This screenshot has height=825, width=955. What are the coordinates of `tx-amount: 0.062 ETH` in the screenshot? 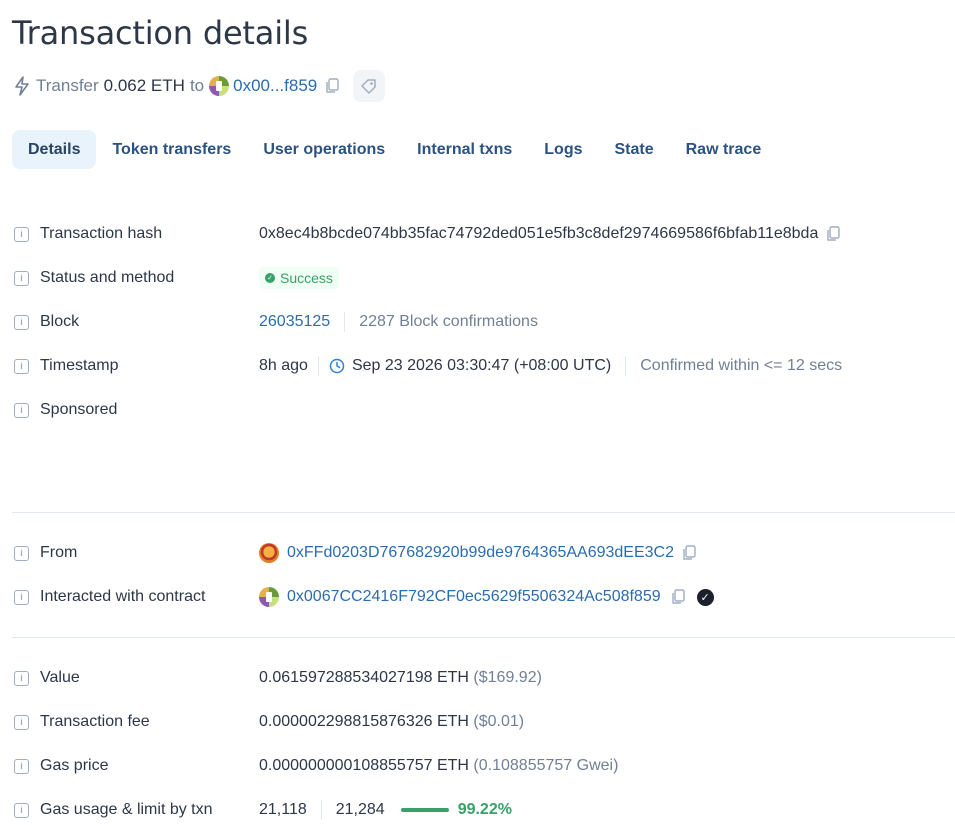 It's located at (144, 85).